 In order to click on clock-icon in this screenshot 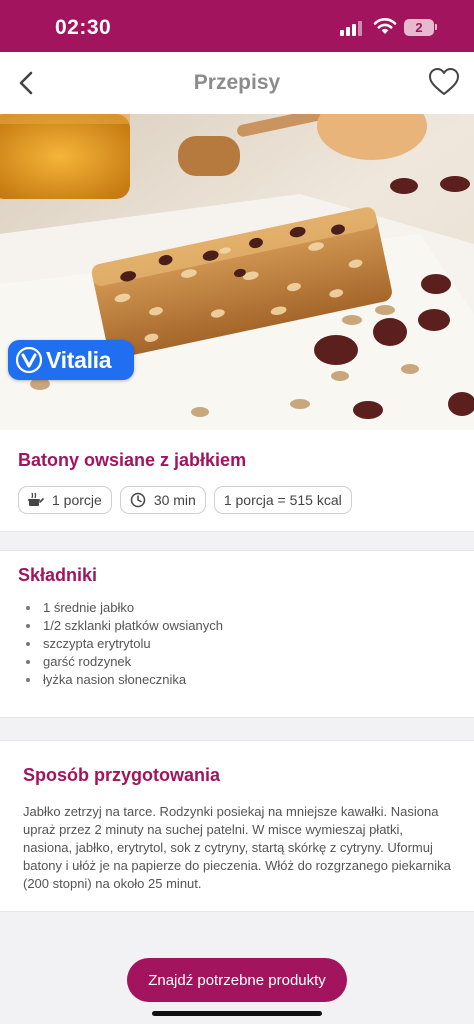, I will do `click(138, 500)`.